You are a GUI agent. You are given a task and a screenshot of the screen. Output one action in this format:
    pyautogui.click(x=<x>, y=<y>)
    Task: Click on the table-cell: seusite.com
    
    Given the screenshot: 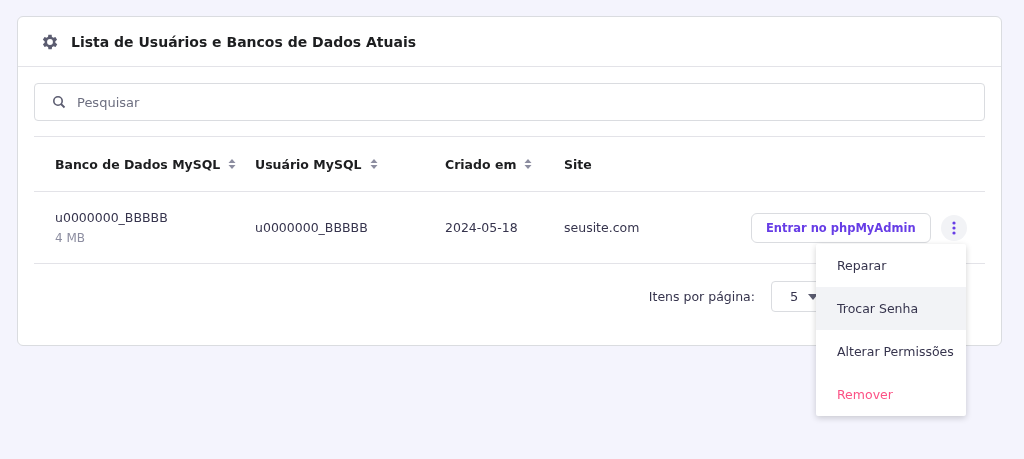 What is the action you would take?
    pyautogui.click(x=602, y=227)
    